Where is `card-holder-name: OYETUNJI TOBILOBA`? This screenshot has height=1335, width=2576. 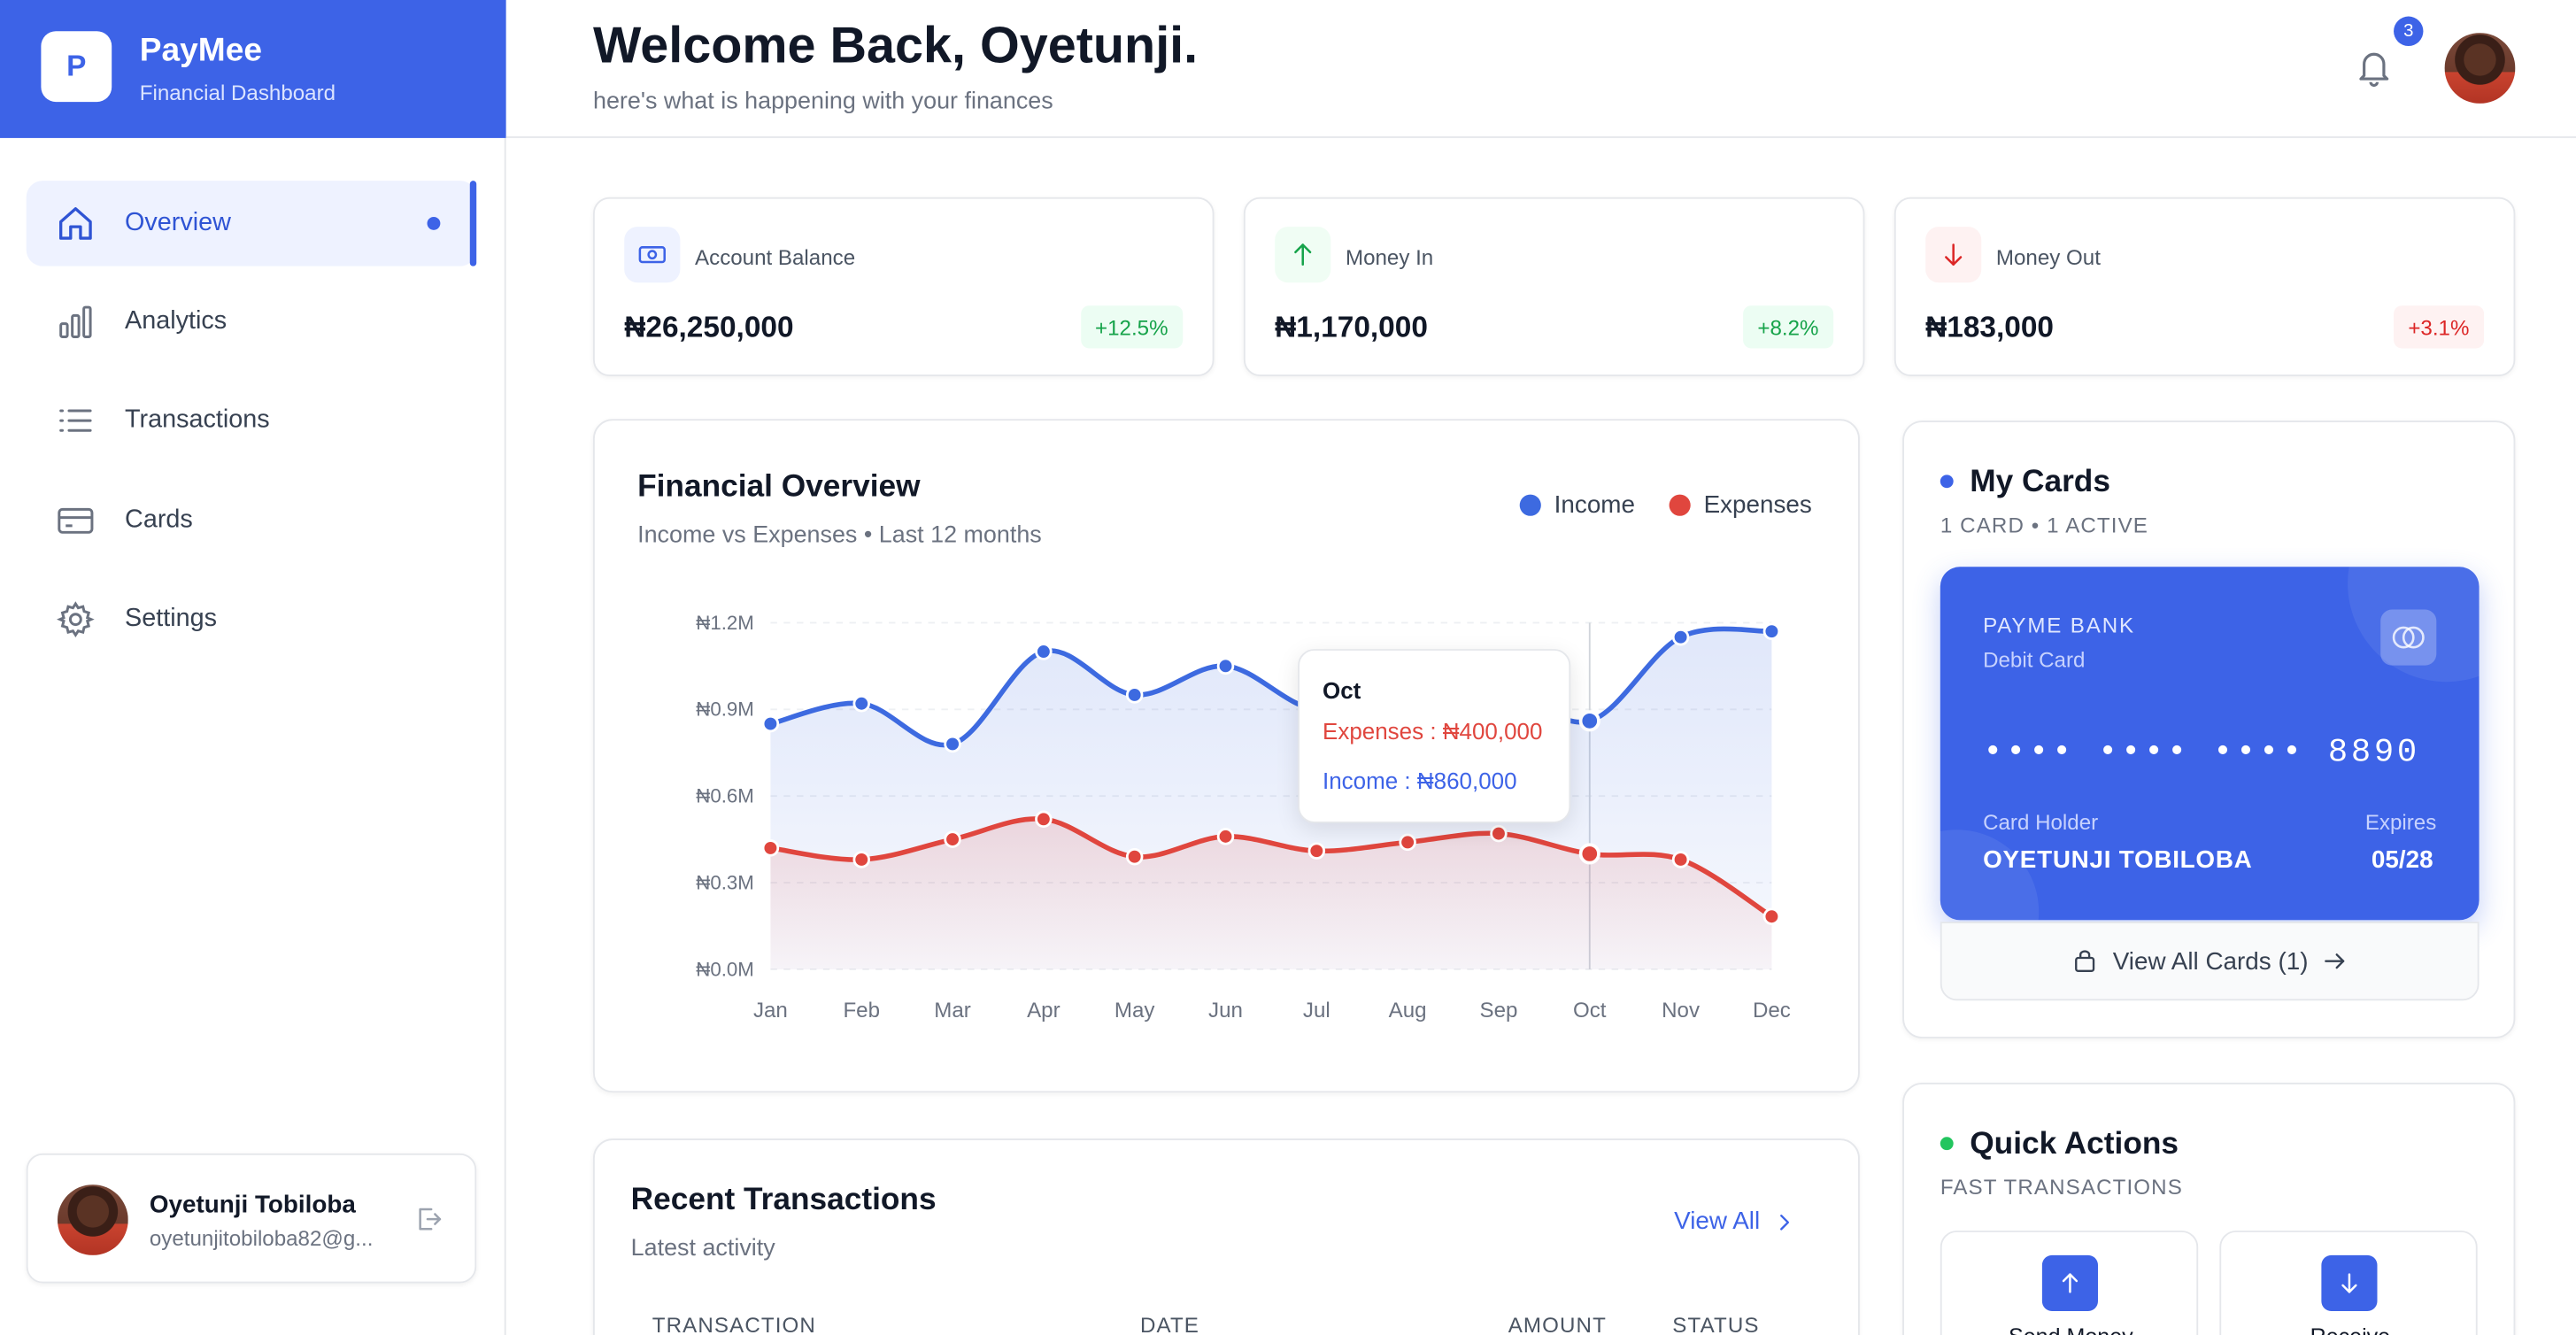
card-holder-name: OYETUNJI TOBILOBA is located at coordinates (2118, 860).